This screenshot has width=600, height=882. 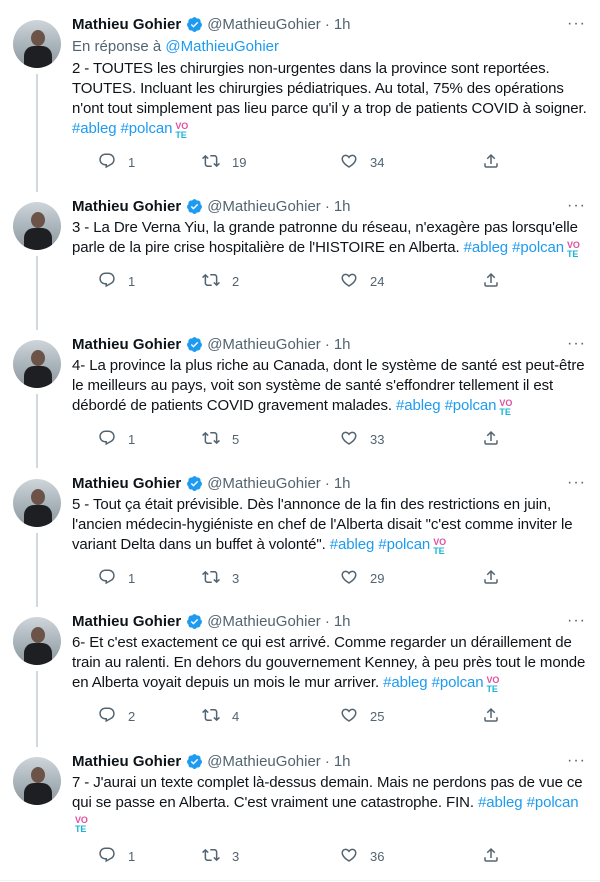 What do you see at coordinates (362, 281) in the screenshot?
I see `like-button: 24` at bounding box center [362, 281].